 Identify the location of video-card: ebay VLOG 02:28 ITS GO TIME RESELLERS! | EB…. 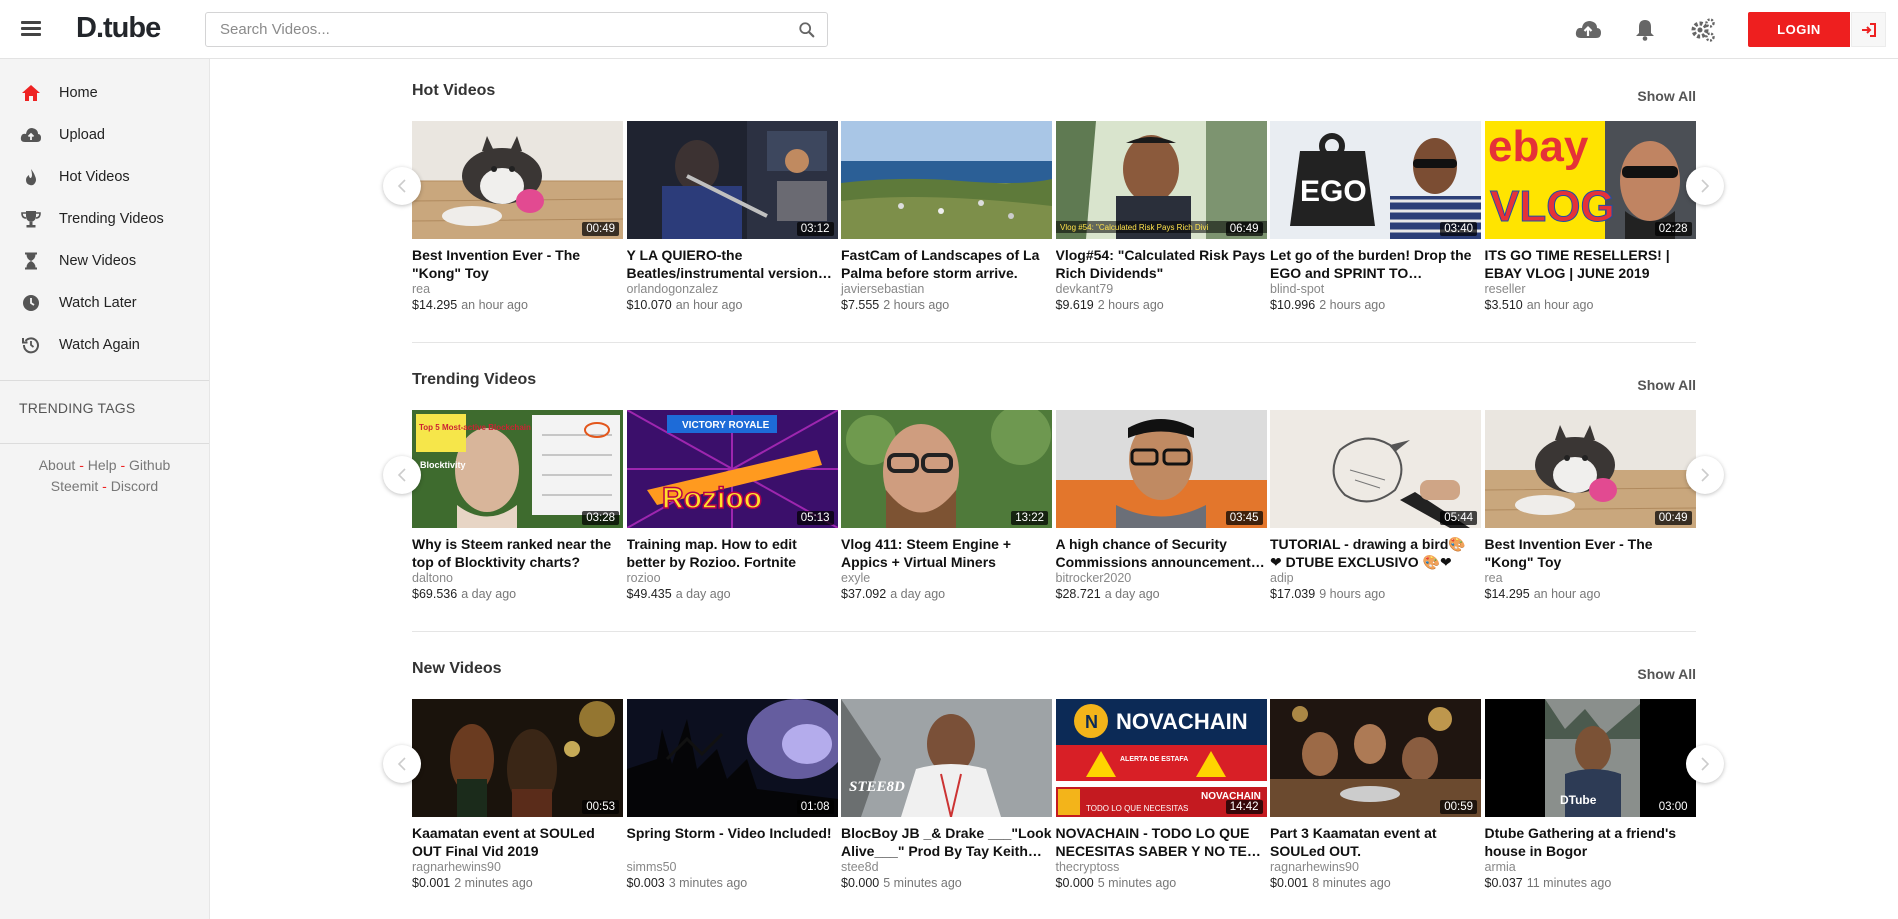
(1590, 216).